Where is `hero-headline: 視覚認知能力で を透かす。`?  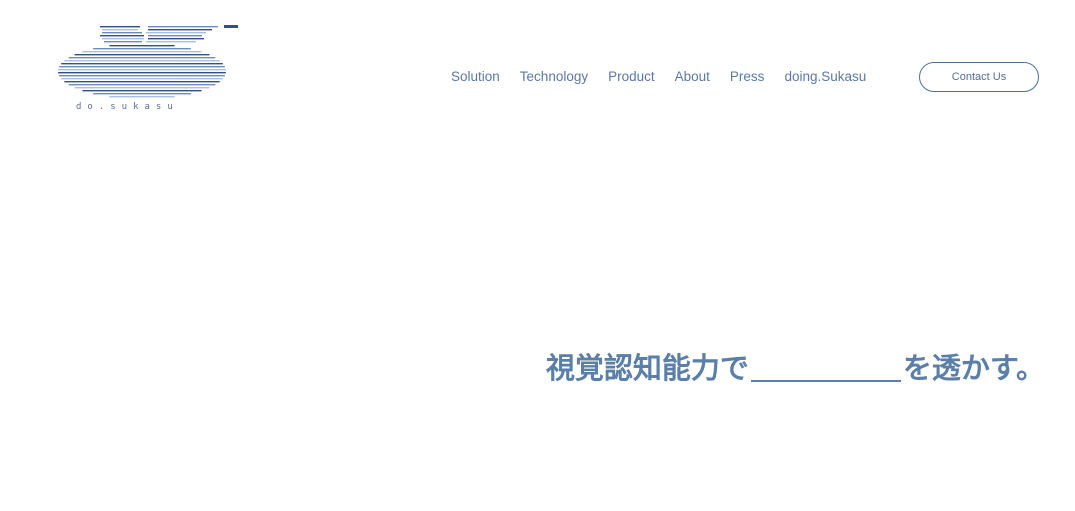 hero-headline: 視覚認知能力で を透かす。 is located at coordinates (795, 368).